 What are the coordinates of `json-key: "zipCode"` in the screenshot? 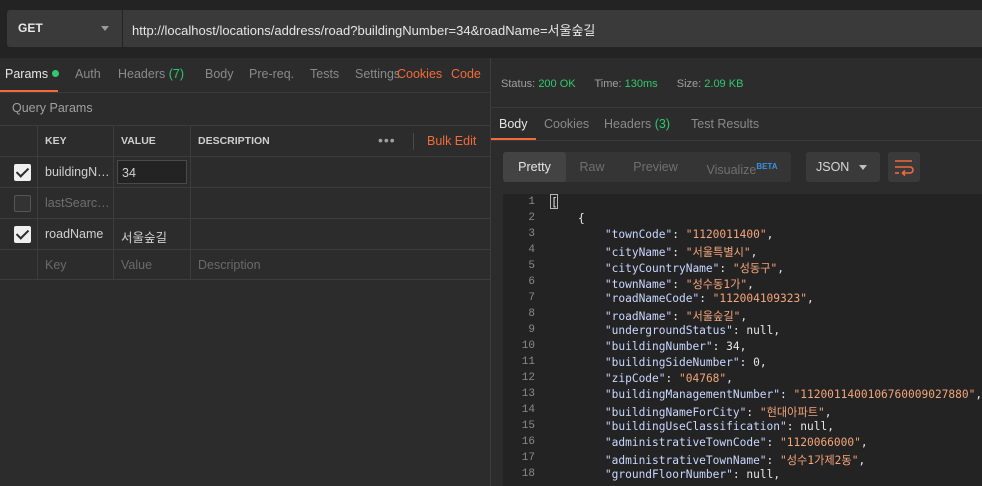 It's located at (635, 378).